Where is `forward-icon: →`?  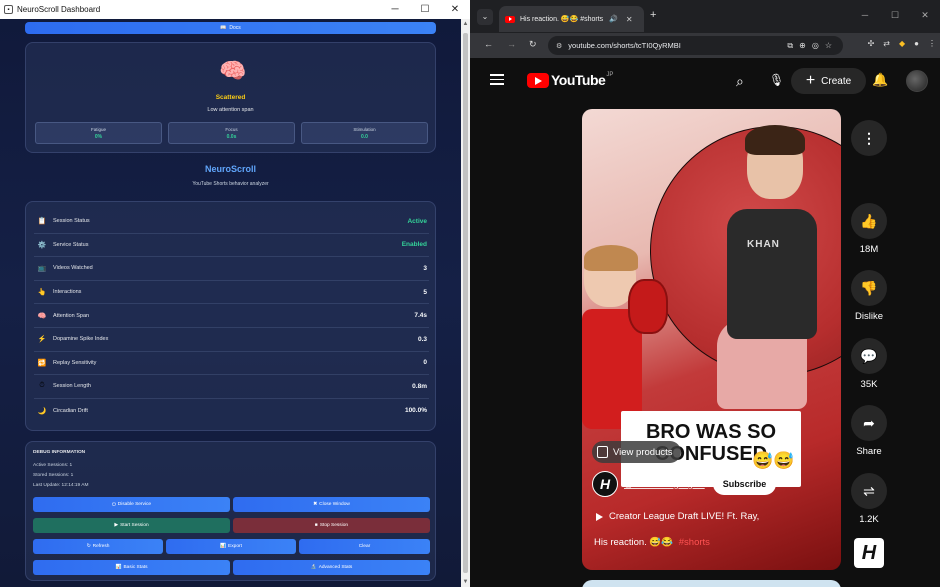 forward-icon: → is located at coordinates (511, 44).